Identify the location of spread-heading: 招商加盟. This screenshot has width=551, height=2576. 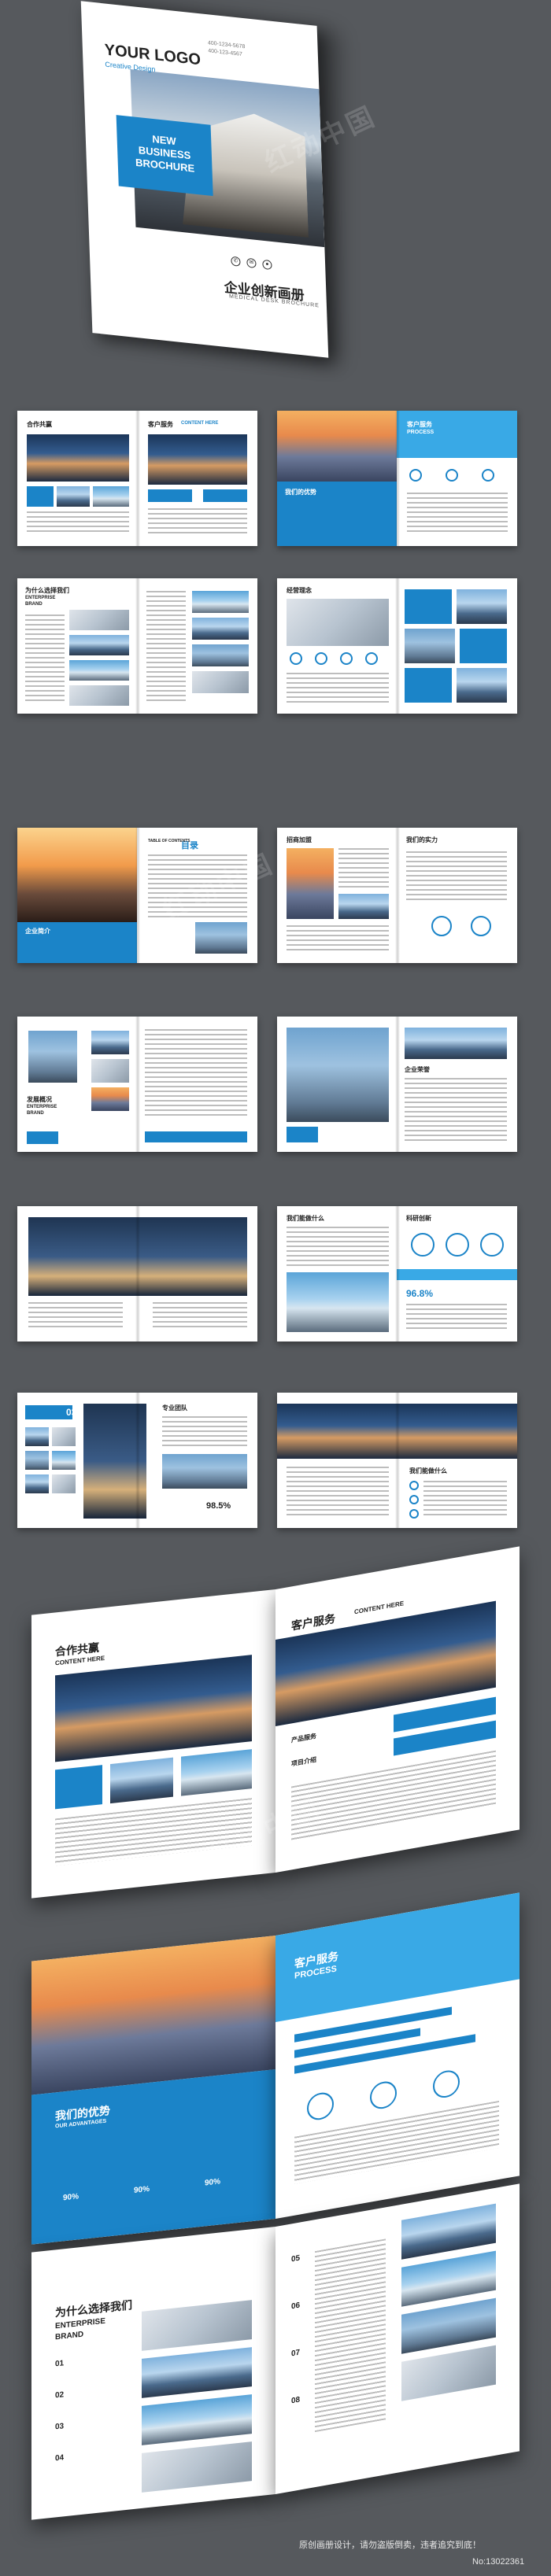
(299, 840).